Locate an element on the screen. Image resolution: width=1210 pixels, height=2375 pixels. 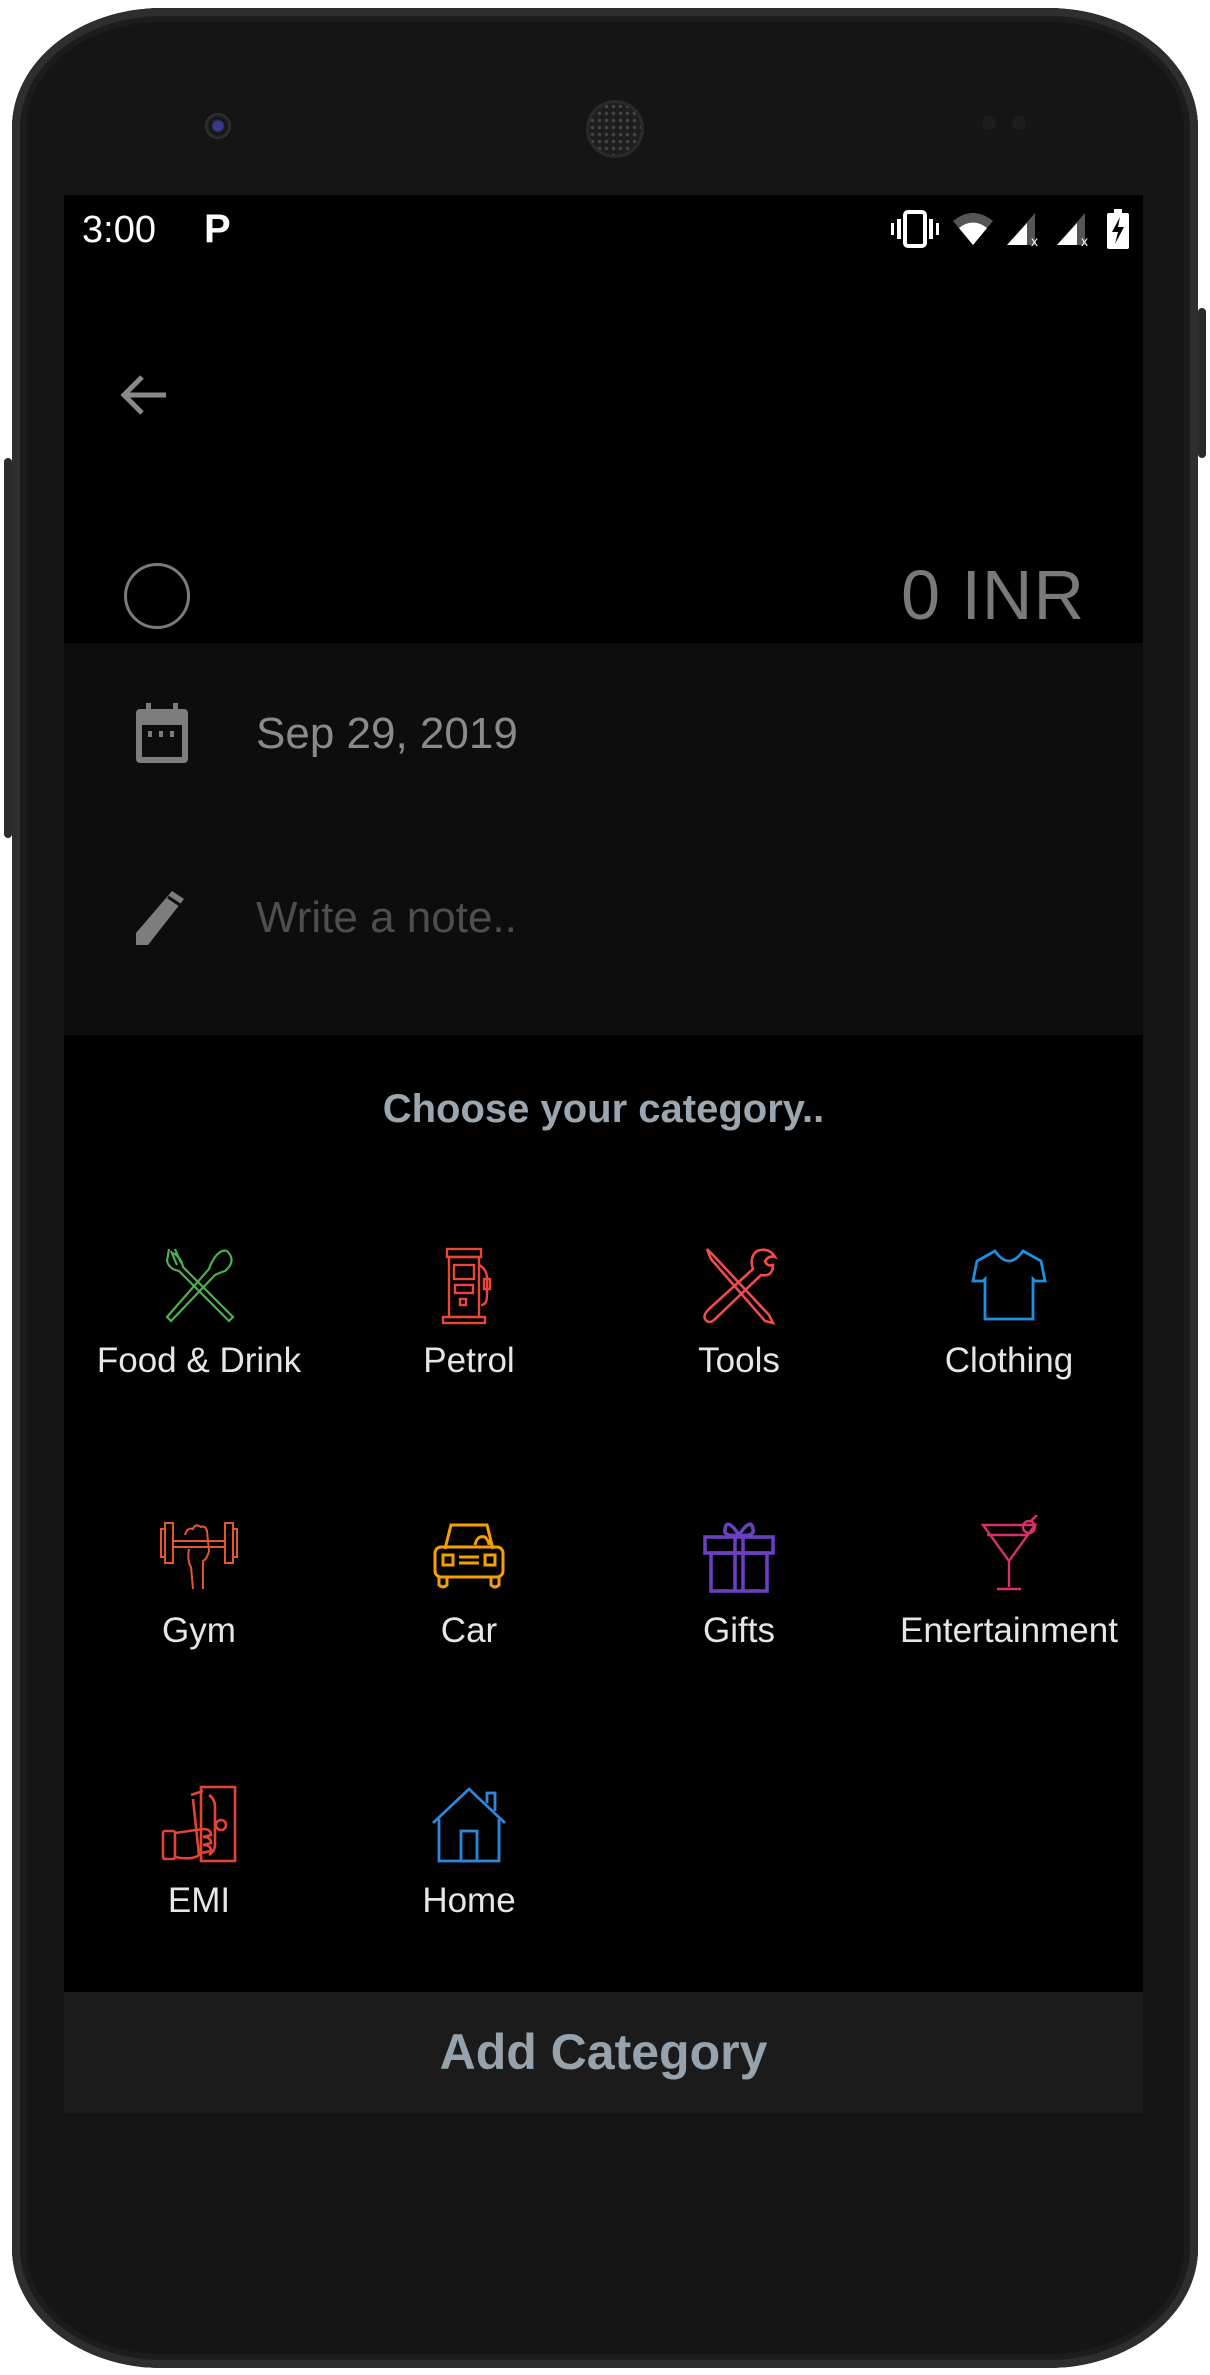
back-button is located at coordinates (144, 395).